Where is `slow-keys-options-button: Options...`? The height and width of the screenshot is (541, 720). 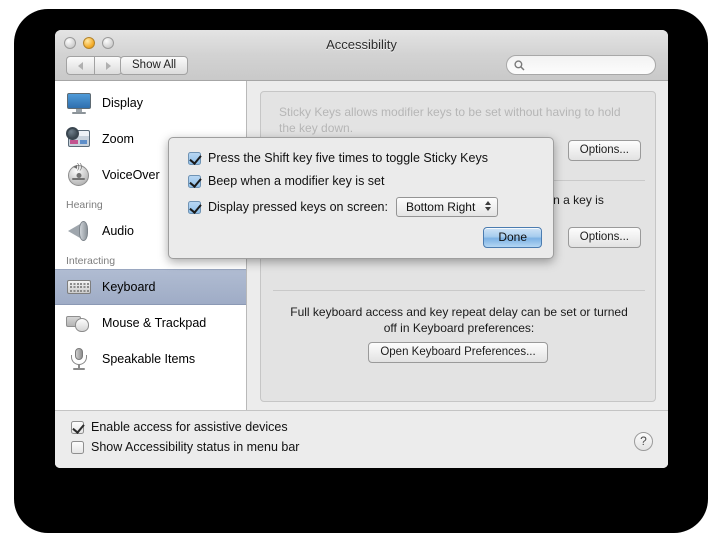 slow-keys-options-button: Options... is located at coordinates (604, 237).